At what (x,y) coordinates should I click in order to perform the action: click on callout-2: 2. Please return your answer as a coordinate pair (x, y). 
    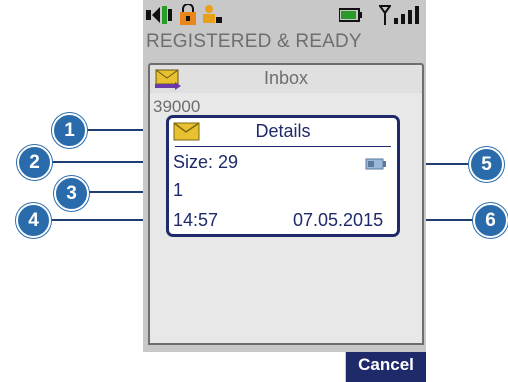
    Looking at the image, I should click on (34, 162).